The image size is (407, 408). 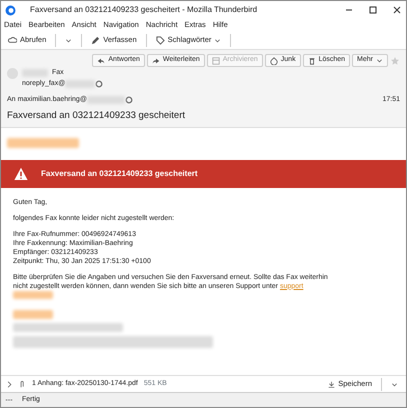 I want to click on trash-icon, so click(x=312, y=60).